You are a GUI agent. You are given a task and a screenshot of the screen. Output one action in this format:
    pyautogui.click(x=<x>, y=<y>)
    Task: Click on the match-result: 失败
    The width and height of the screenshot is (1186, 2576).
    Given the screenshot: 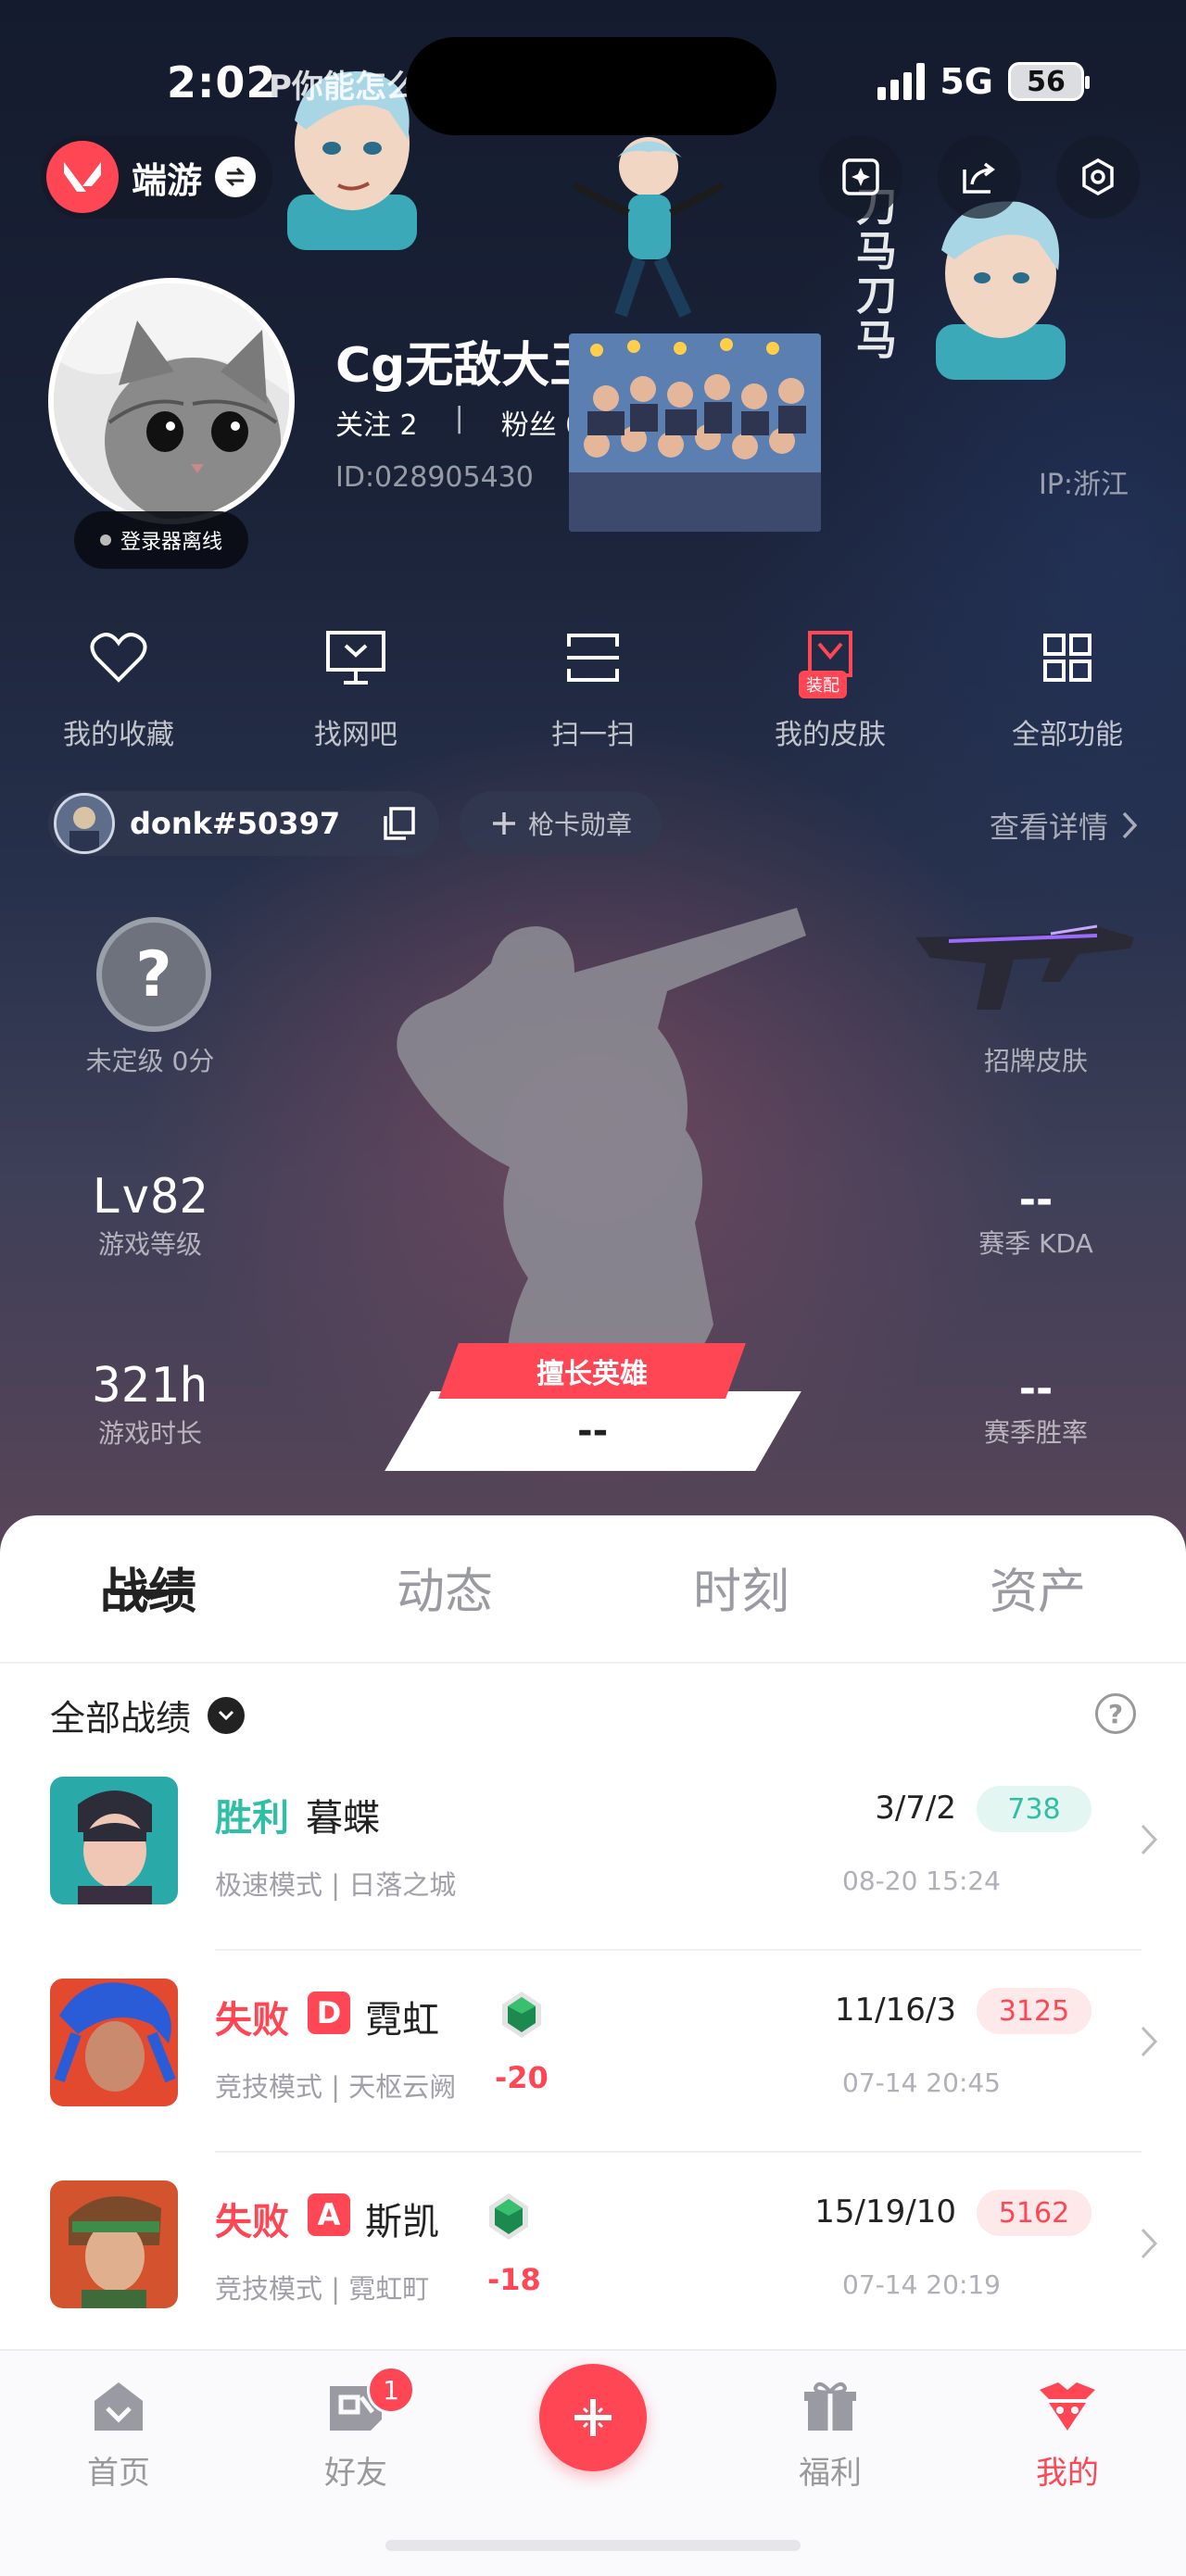 What is the action you would take?
    pyautogui.click(x=252, y=2222)
    